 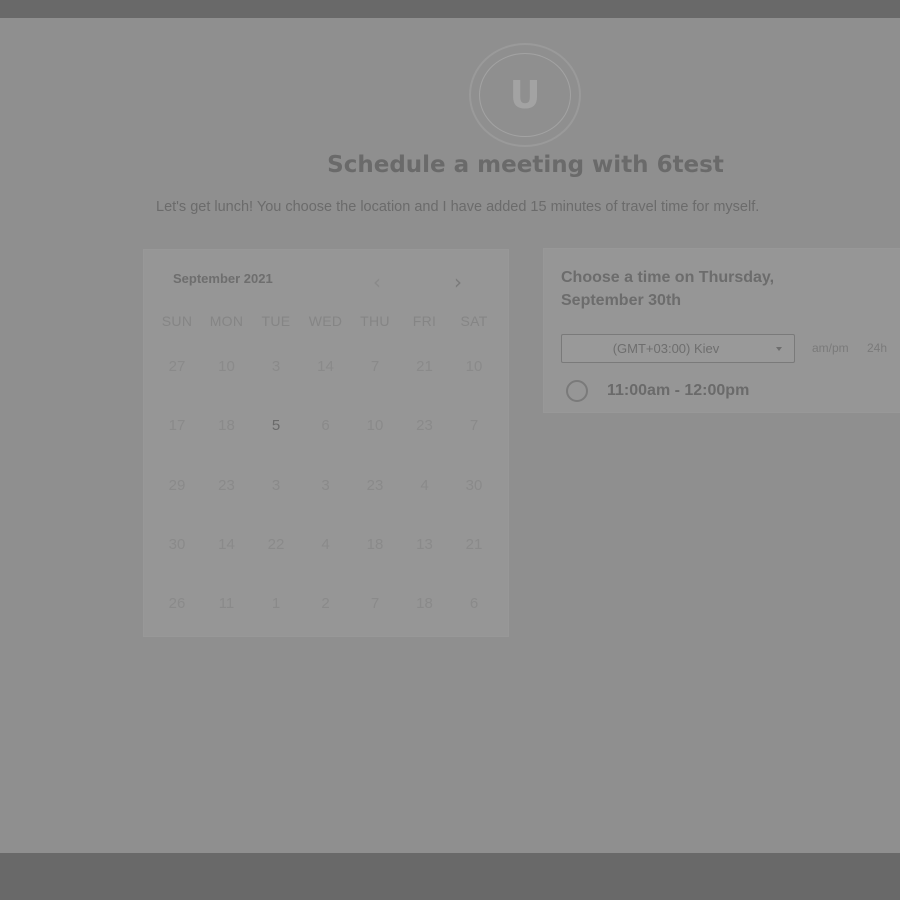 What do you see at coordinates (424, 544) in the screenshot?
I see `calendar-day: 13` at bounding box center [424, 544].